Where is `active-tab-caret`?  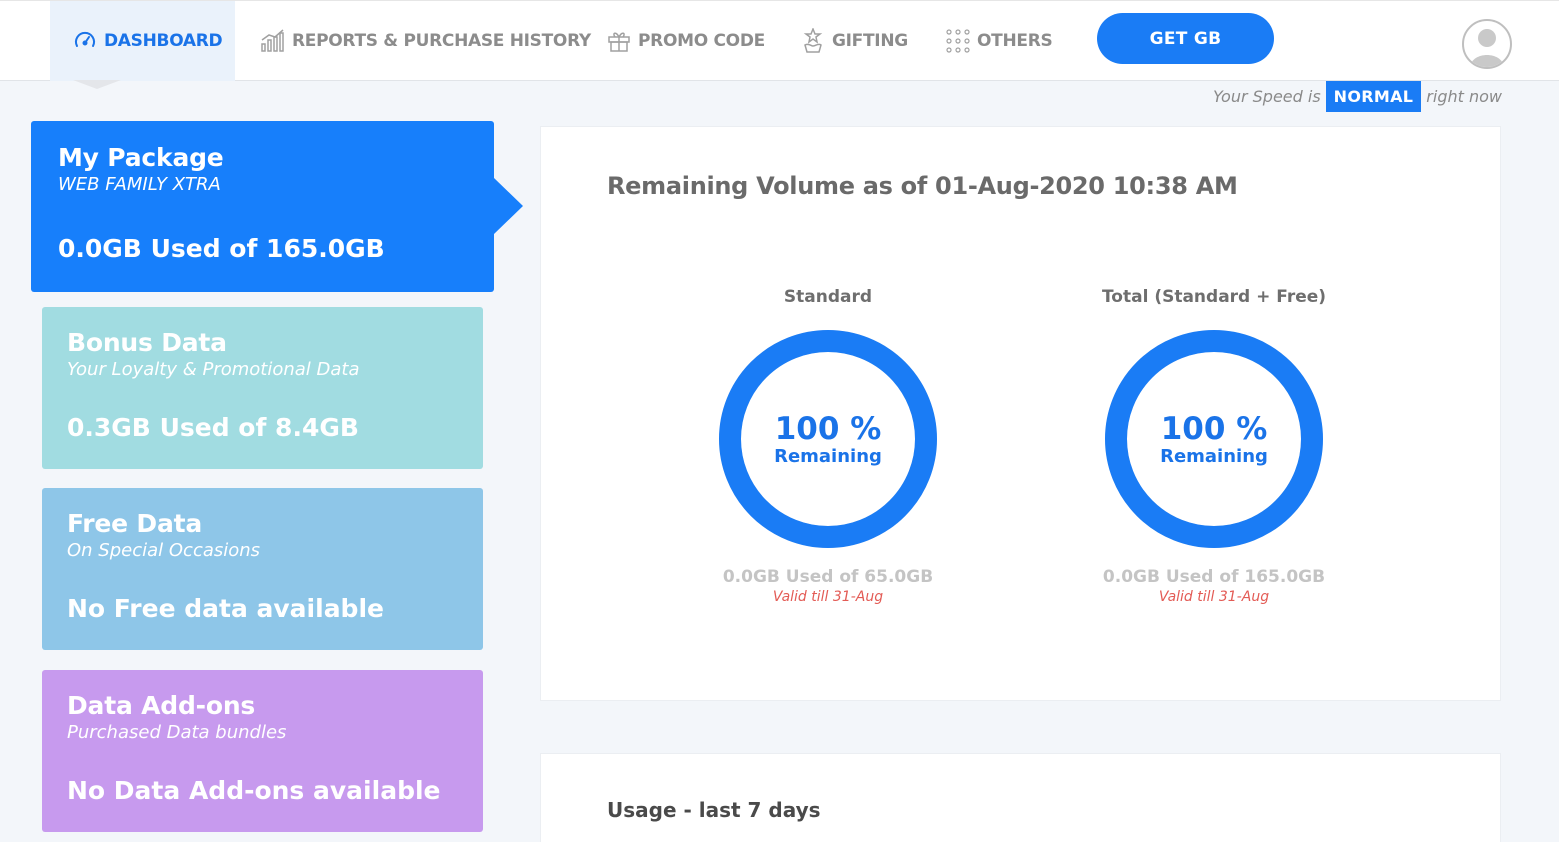 active-tab-caret is located at coordinates (97, 84).